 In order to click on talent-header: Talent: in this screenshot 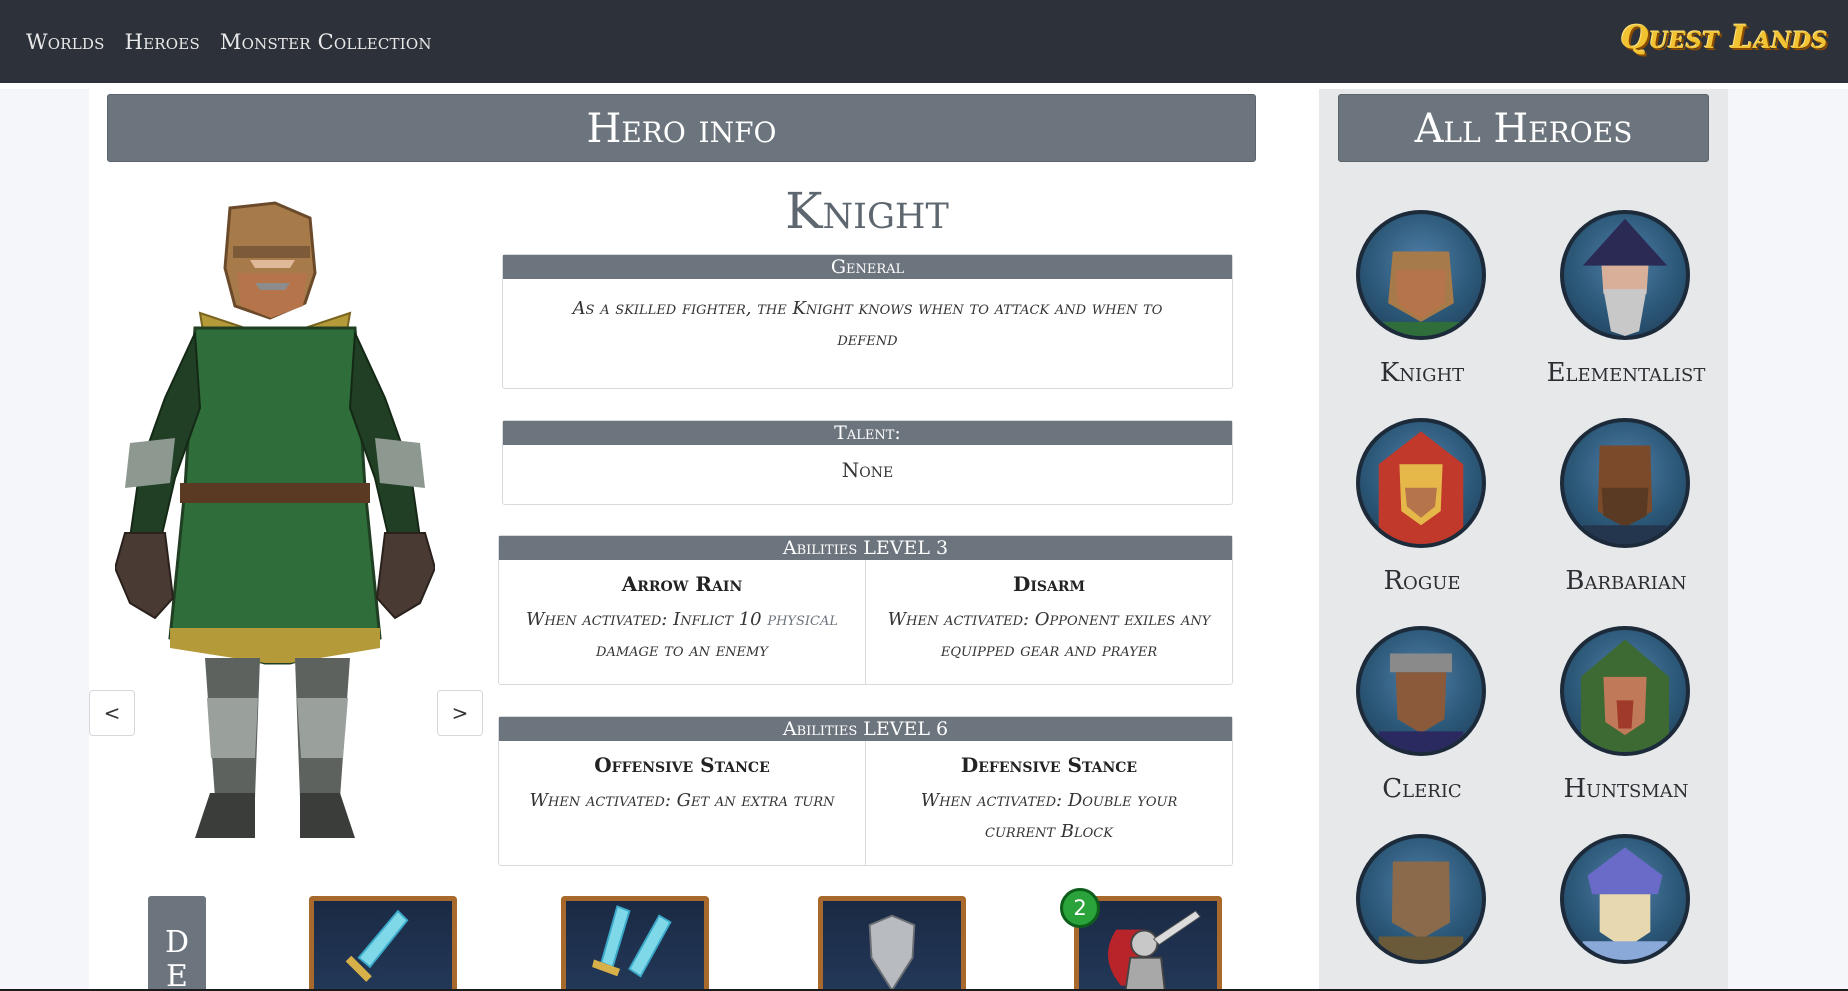, I will do `click(867, 433)`.